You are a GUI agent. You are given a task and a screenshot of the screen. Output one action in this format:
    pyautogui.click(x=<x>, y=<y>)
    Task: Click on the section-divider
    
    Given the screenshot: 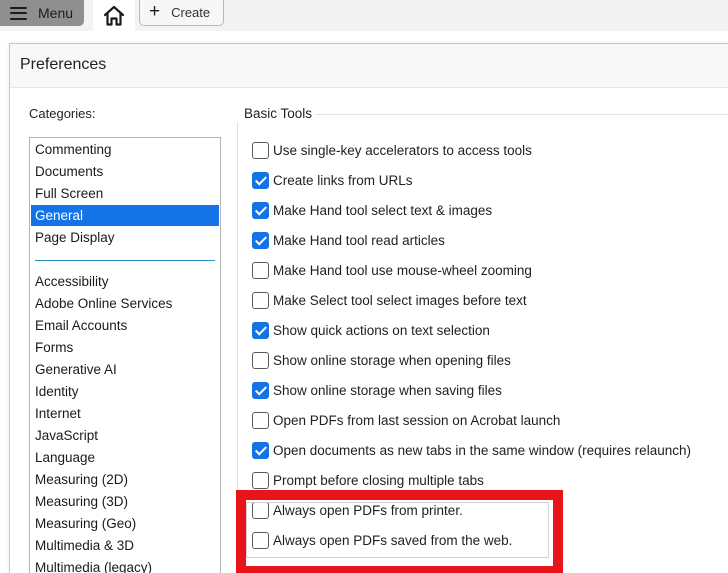 What is the action you would take?
    pyautogui.click(x=521, y=114)
    